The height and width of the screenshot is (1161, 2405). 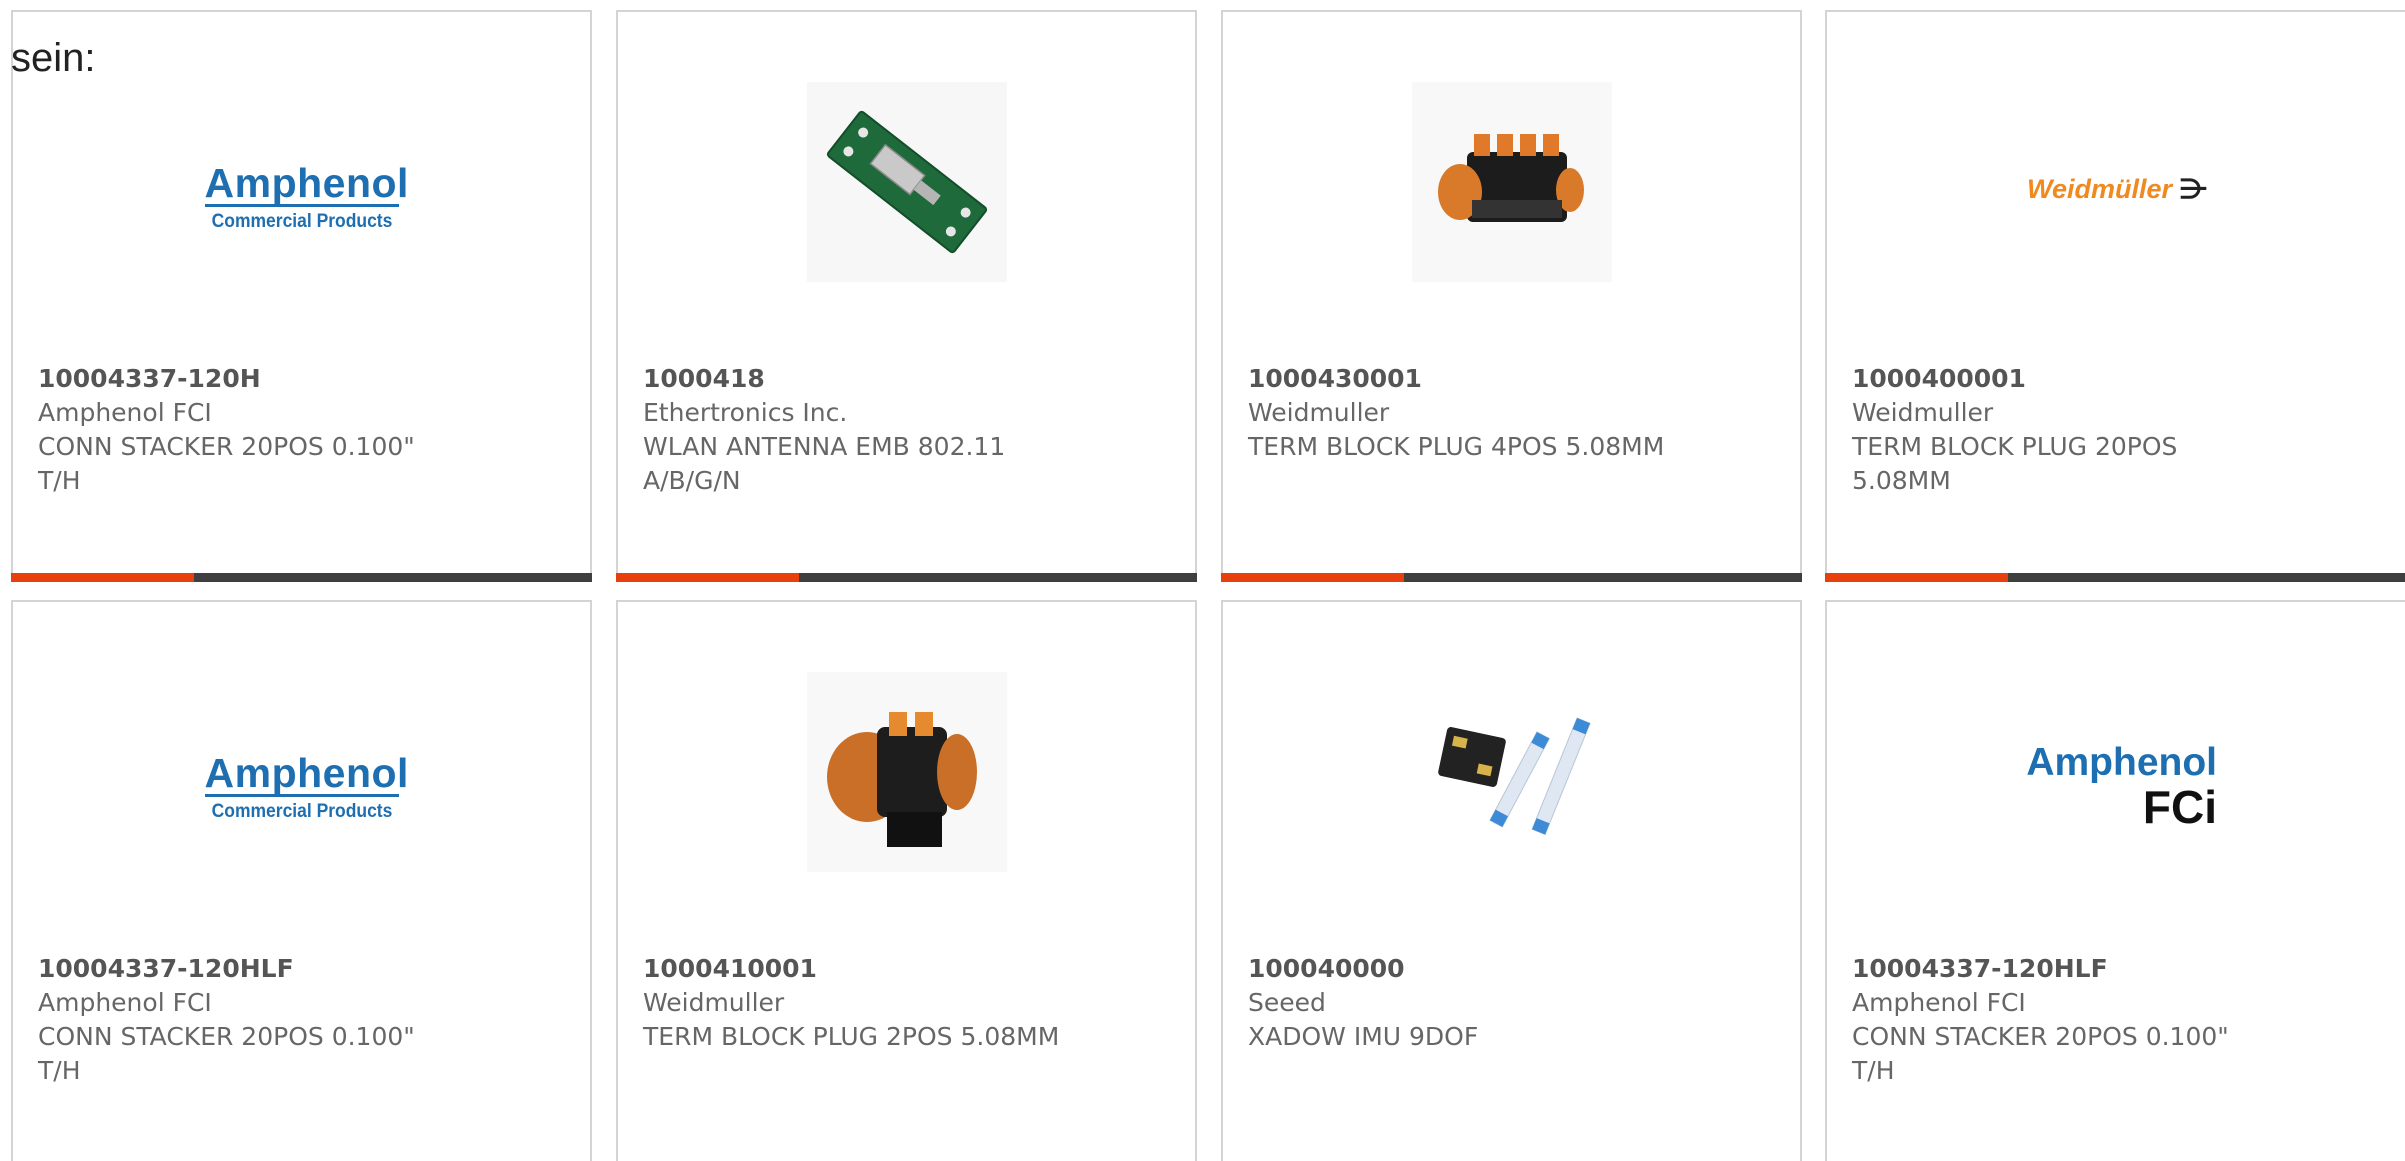 I want to click on product-description: TERM BLOCK PLUG 20POS 5.08MM, so click(x=2015, y=463).